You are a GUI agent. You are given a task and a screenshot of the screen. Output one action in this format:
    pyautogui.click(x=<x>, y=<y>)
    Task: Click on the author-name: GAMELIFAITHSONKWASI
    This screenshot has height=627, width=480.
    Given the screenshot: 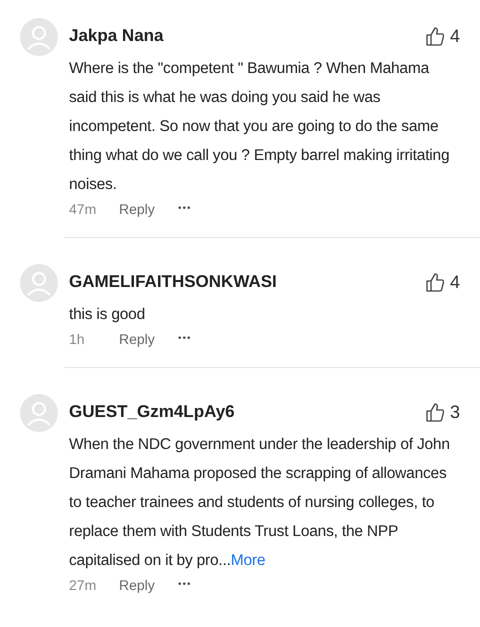 What is the action you would take?
    pyautogui.click(x=173, y=282)
    